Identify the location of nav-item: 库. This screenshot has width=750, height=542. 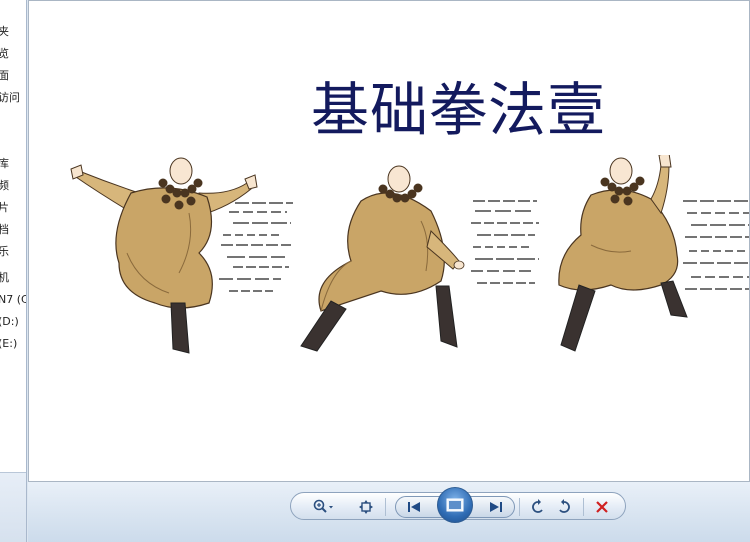
(13, 164).